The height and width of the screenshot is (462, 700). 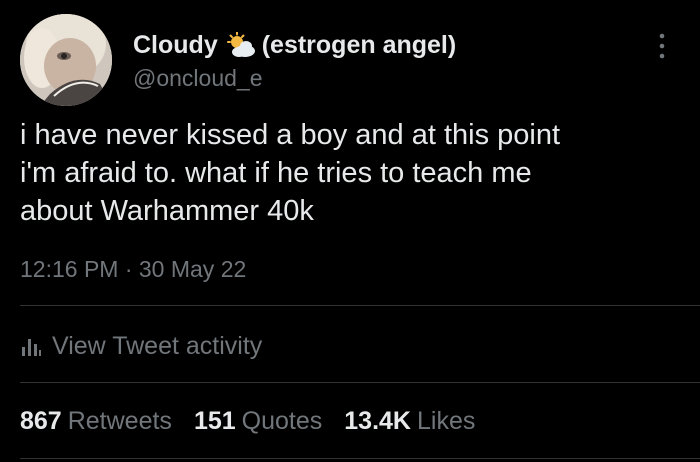 I want to click on author-name-row: Cloudy (estrogen angel), so click(x=294, y=45).